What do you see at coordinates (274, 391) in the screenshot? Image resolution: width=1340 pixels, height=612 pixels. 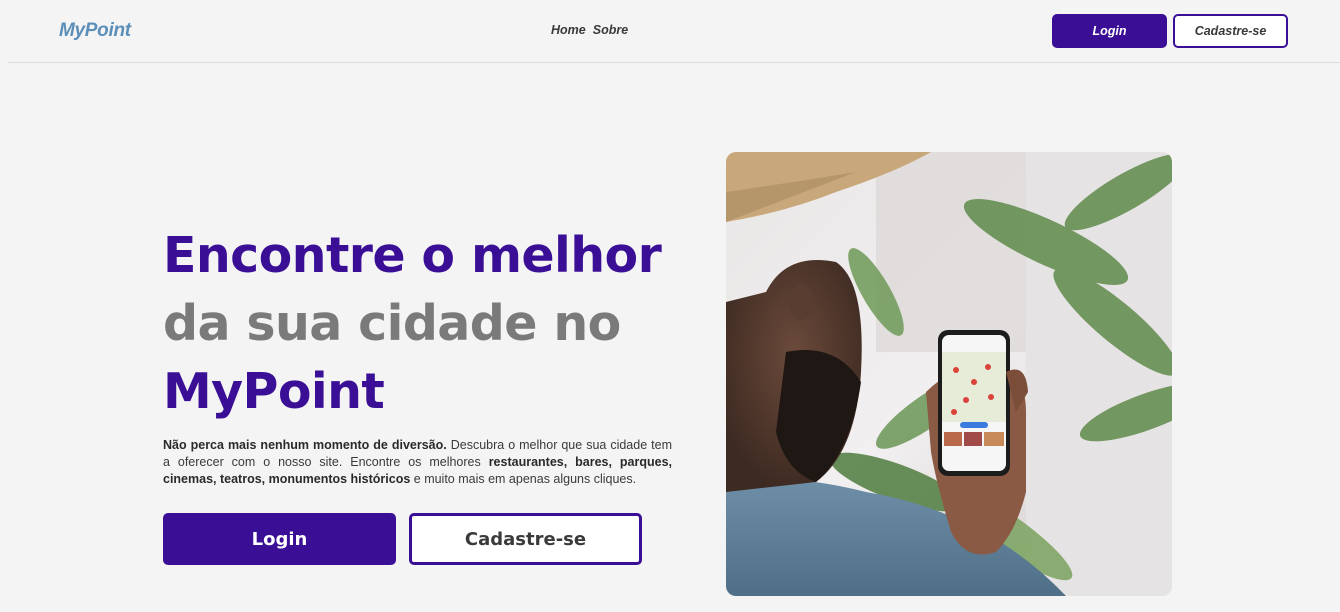 I see `hero-title-line-3: MyPoint` at bounding box center [274, 391].